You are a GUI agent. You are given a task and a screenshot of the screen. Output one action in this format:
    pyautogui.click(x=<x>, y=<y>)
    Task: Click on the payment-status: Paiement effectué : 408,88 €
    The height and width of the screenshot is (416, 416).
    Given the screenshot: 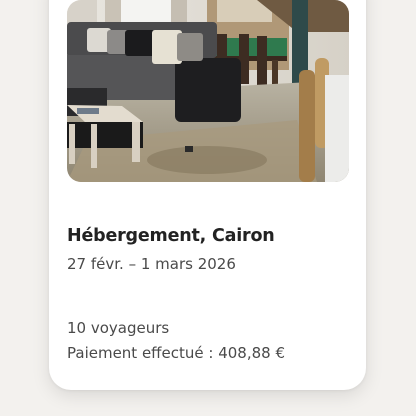 What is the action you would take?
    pyautogui.click(x=176, y=353)
    